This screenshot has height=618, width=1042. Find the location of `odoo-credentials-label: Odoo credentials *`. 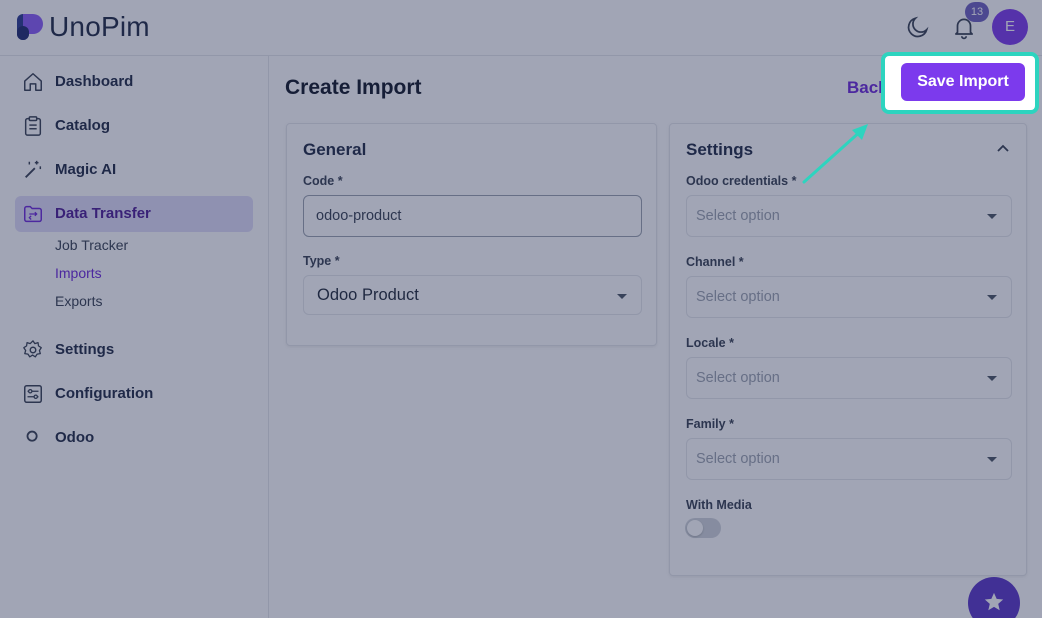

odoo-credentials-label: Odoo credentials * is located at coordinates (741, 181).